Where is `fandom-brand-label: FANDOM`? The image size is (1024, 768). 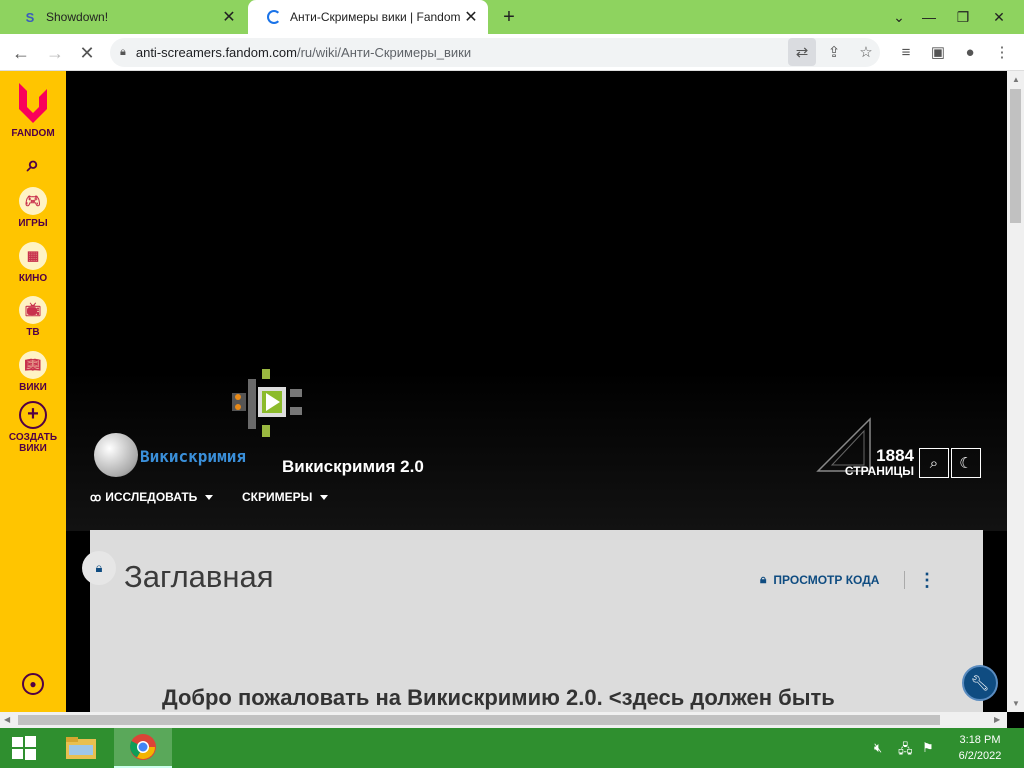 fandom-brand-label: FANDOM is located at coordinates (33, 133).